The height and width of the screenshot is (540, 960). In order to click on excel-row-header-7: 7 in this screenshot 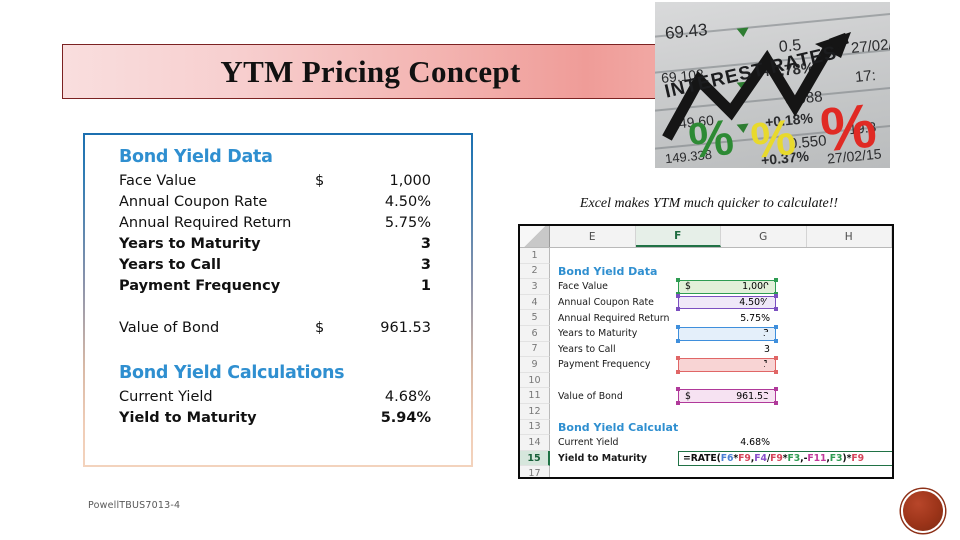, I will do `click(535, 349)`.